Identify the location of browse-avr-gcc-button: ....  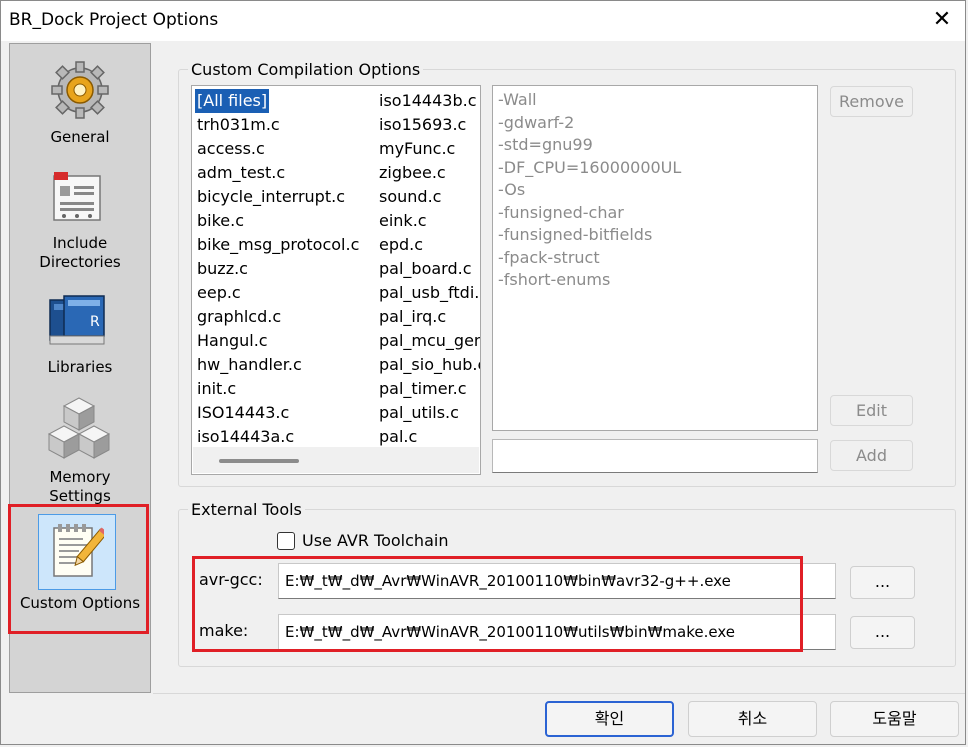
(882, 582).